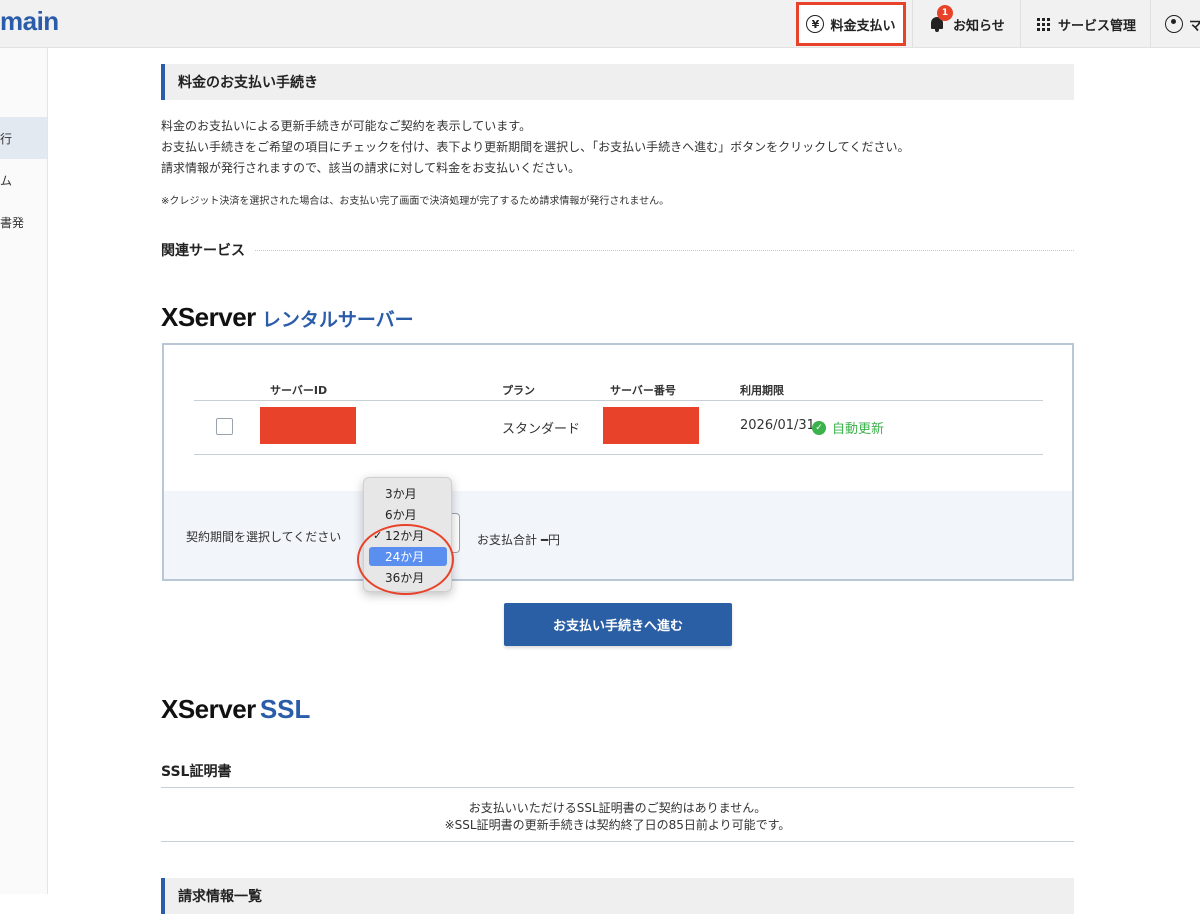 This screenshot has width=1200, height=914. What do you see at coordinates (643, 390) in the screenshot?
I see `col-server-number: サーバー番号` at bounding box center [643, 390].